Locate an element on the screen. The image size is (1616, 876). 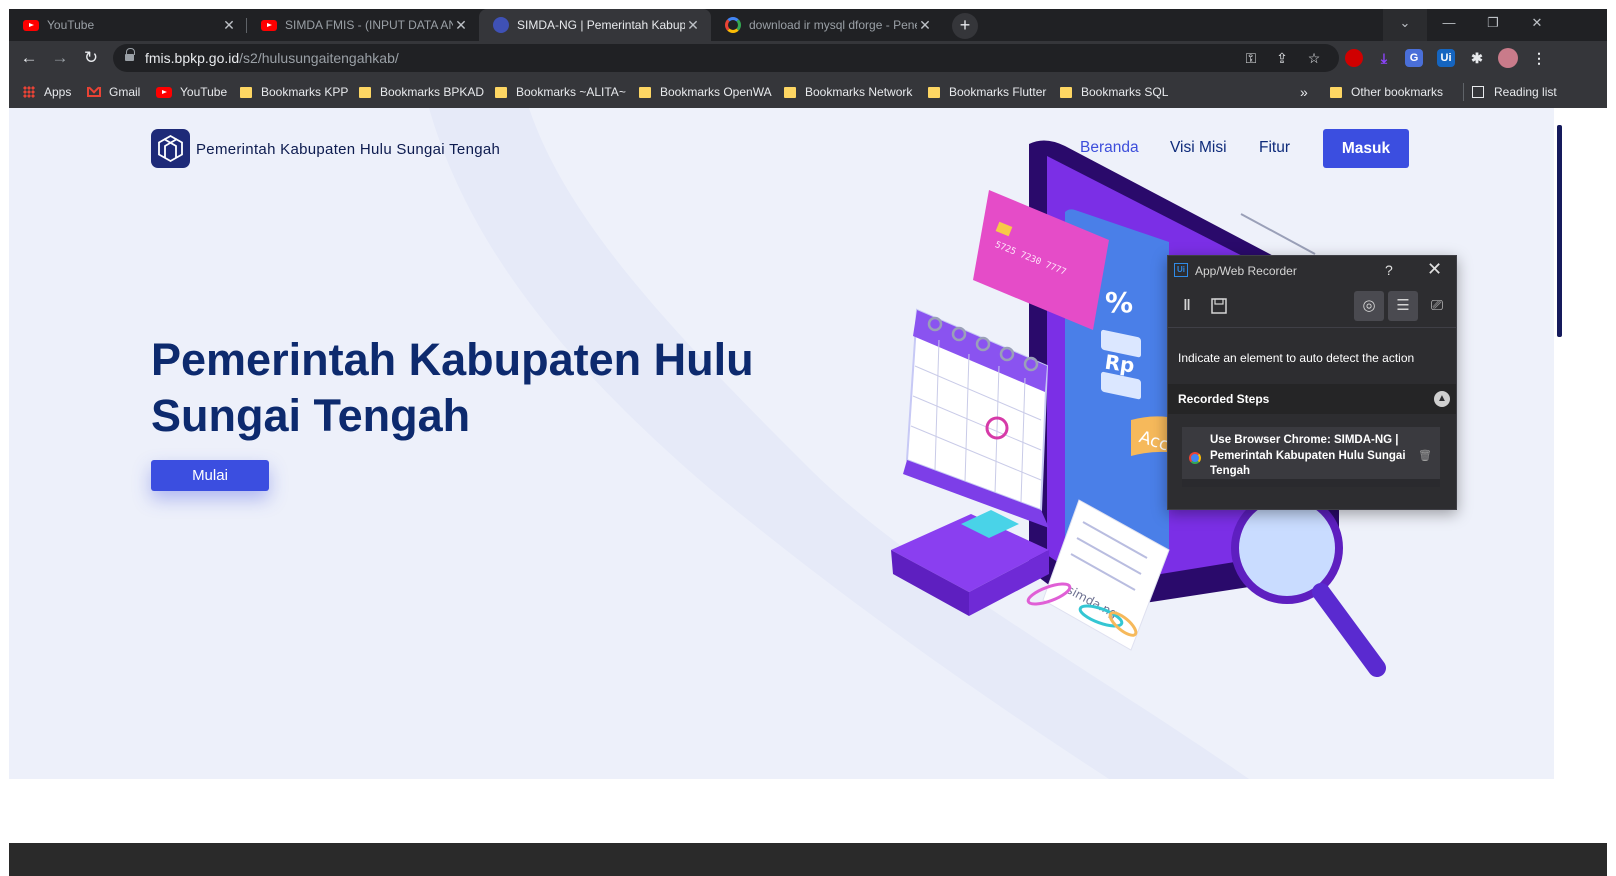
uipath-extension-icon: Ui is located at coordinates (1446, 58).